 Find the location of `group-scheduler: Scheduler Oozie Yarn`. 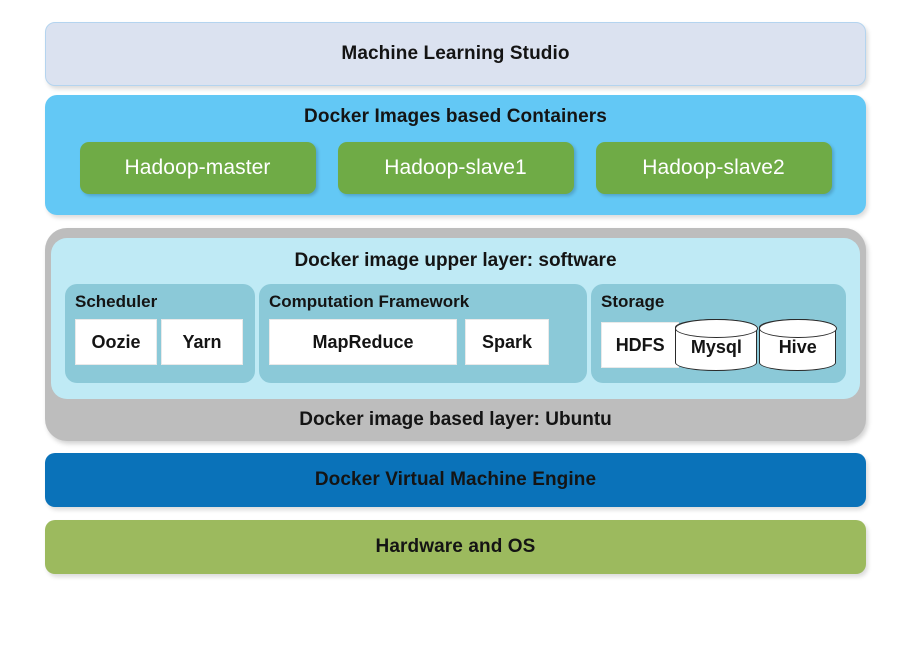

group-scheduler: Scheduler Oozie Yarn is located at coordinates (160, 333).